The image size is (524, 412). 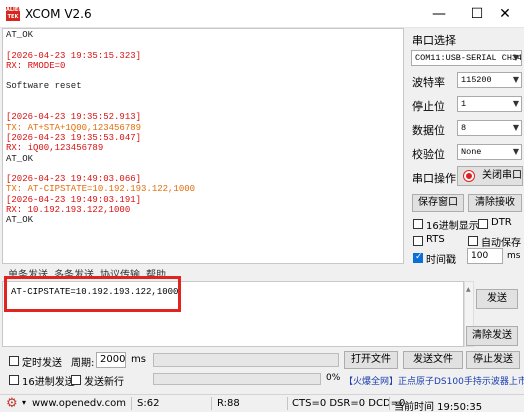 I want to click on receive-log-line: TX: AT-CIPSTATE=10.192.193.122,1000, so click(x=101, y=189).